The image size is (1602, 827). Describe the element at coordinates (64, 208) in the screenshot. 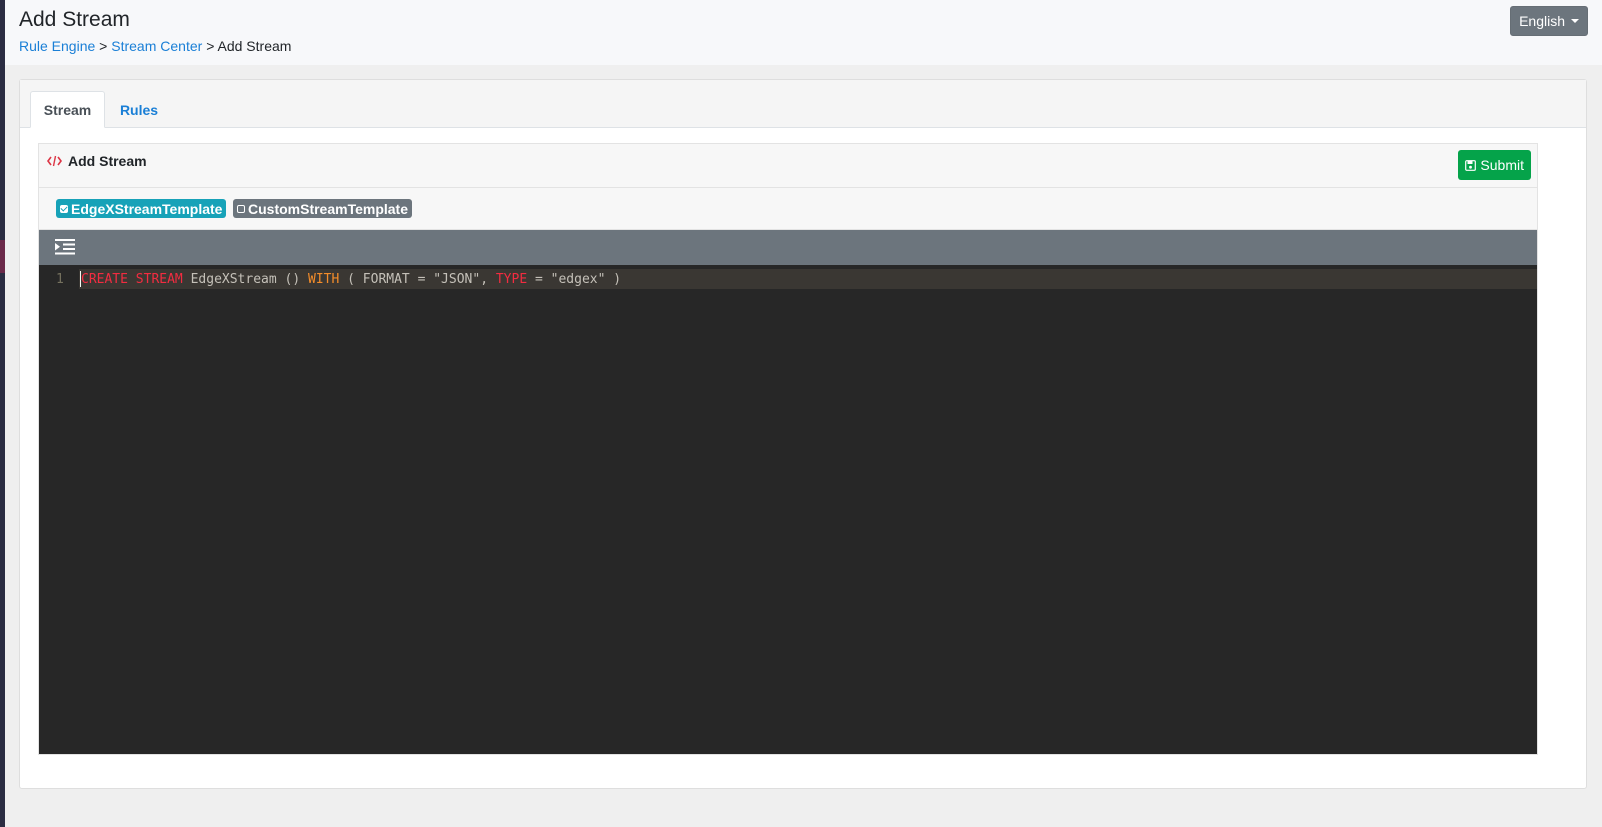

I see `checked-box-icon` at that location.